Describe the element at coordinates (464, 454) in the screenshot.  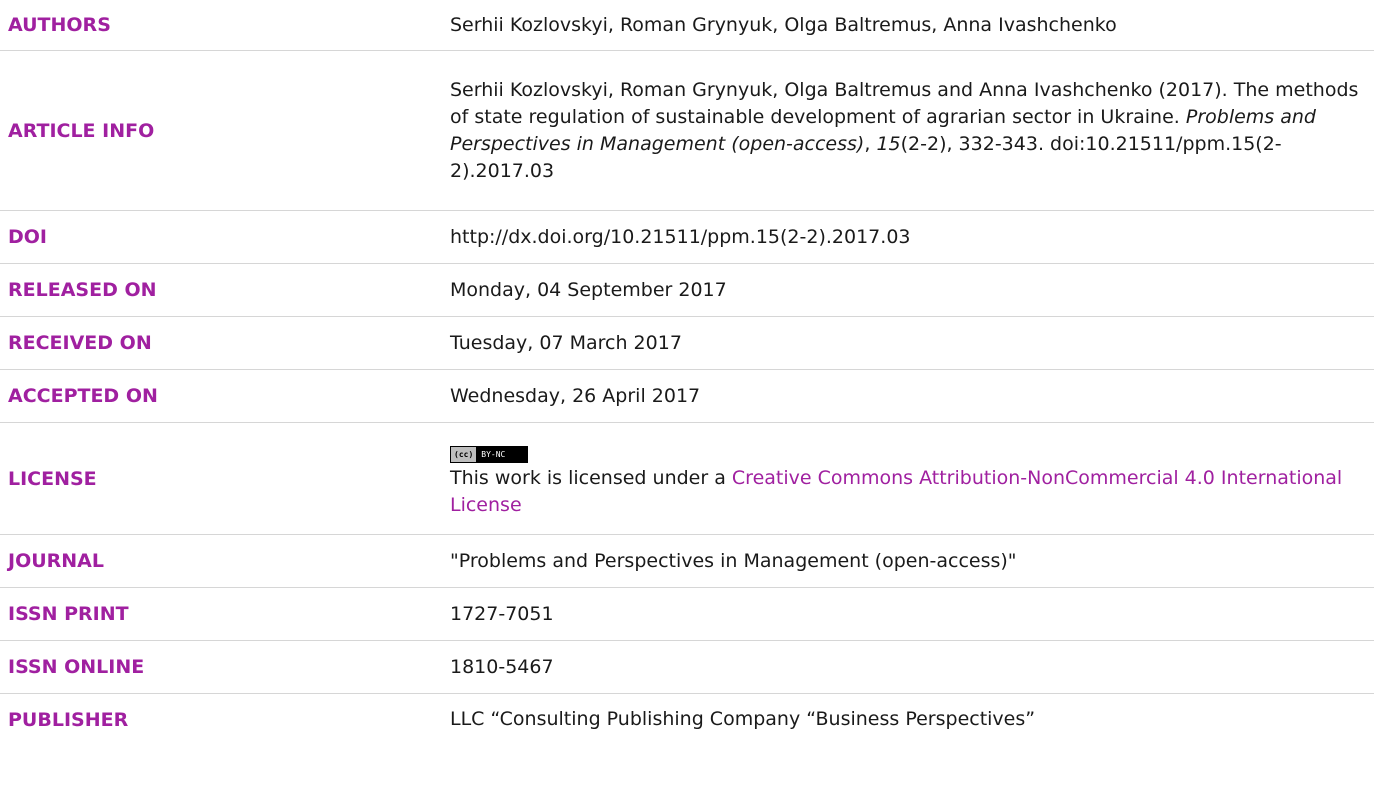
I see `cc-badge-left: (cc)` at that location.